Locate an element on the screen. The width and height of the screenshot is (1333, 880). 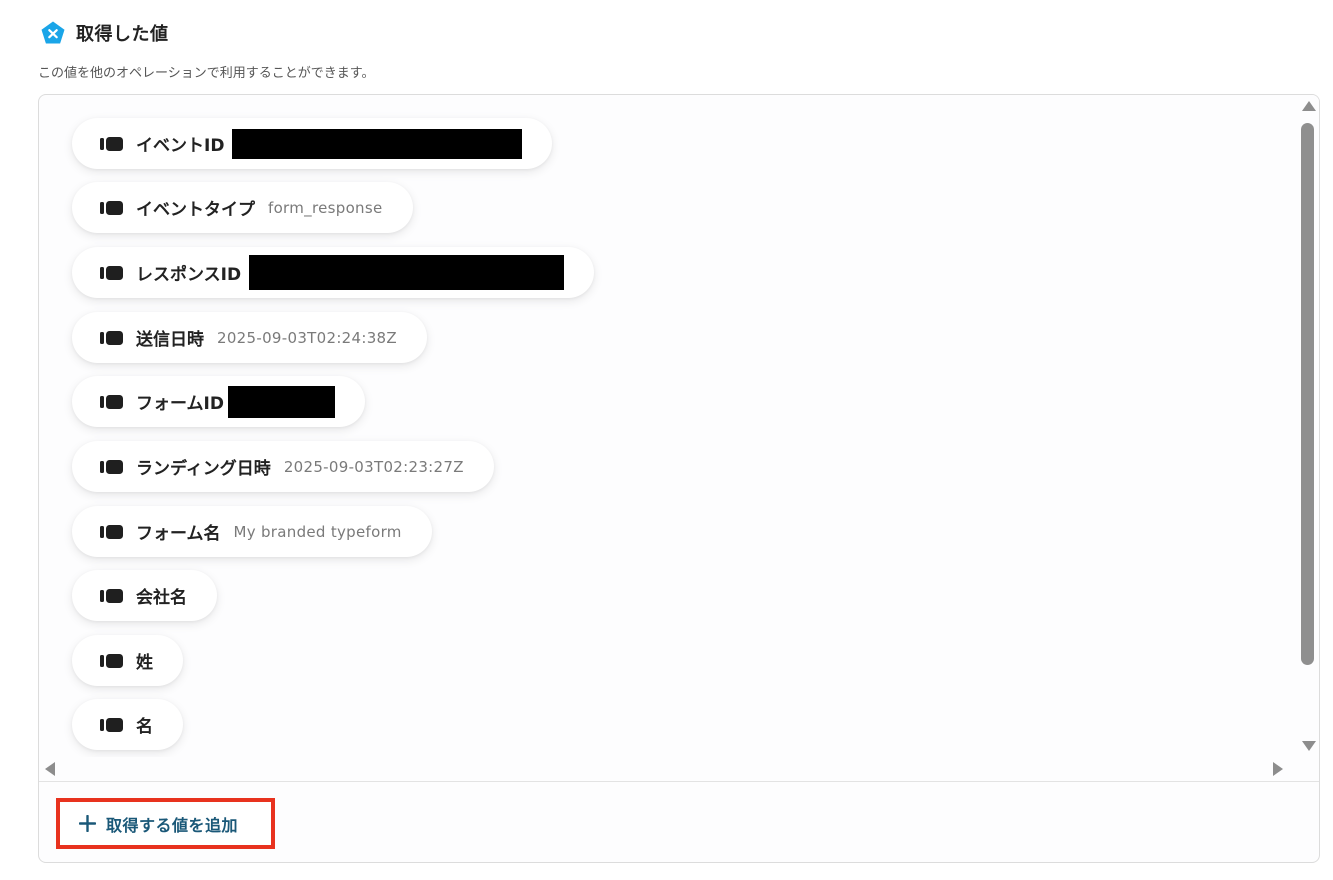
pill-label: 姓 is located at coordinates (144, 663).